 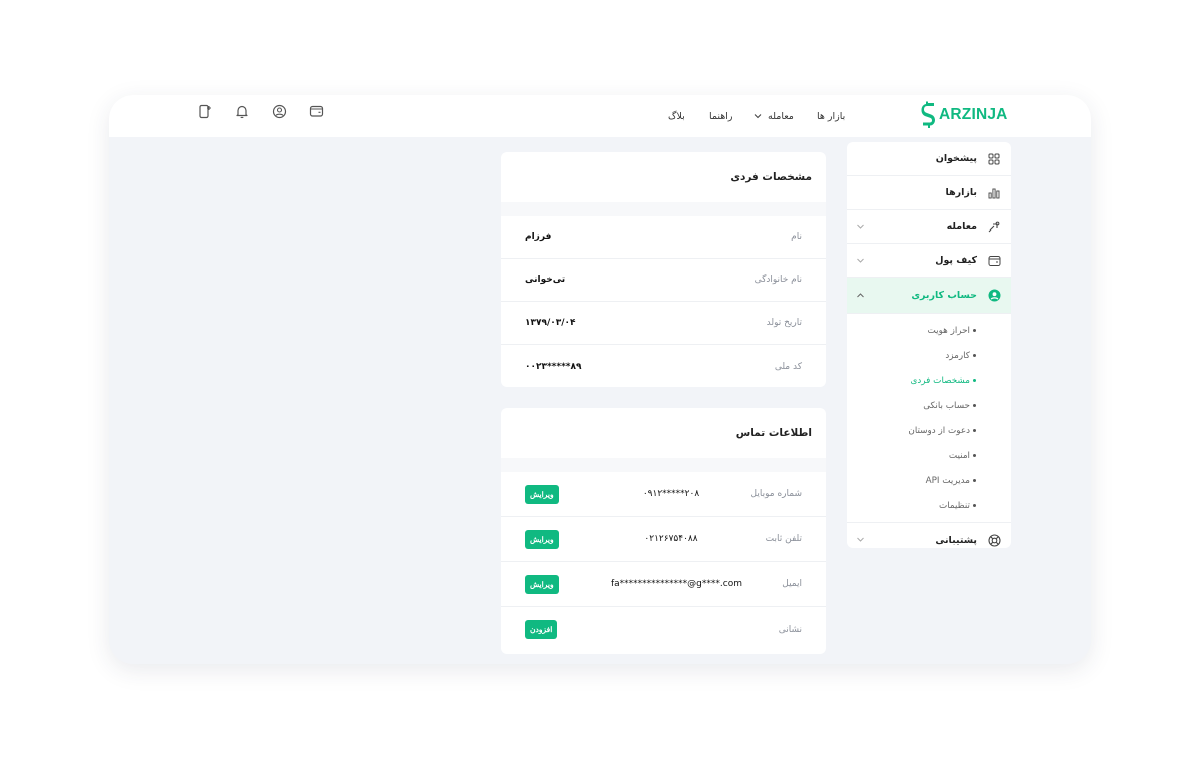 What do you see at coordinates (542, 494) in the screenshot?
I see `edit-mobile-button: ویرایش` at bounding box center [542, 494].